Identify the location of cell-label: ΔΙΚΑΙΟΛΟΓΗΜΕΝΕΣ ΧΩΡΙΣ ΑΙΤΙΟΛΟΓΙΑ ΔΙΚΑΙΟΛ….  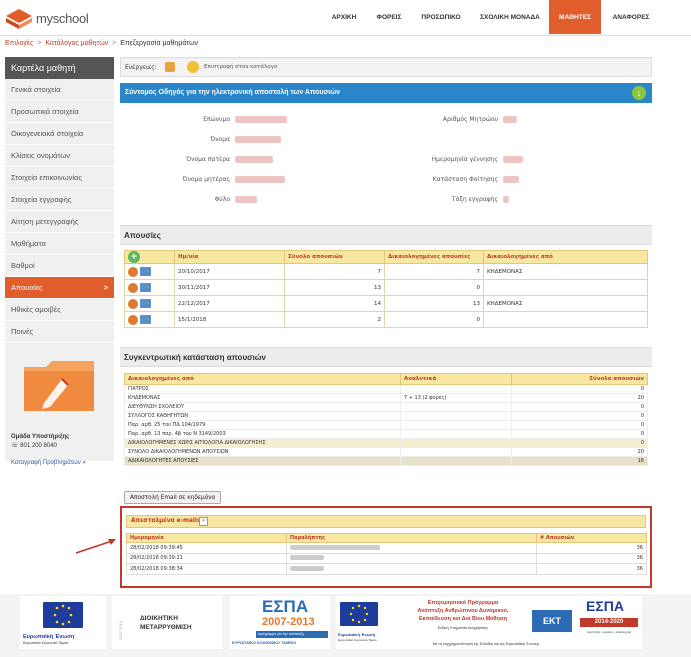
(262, 443).